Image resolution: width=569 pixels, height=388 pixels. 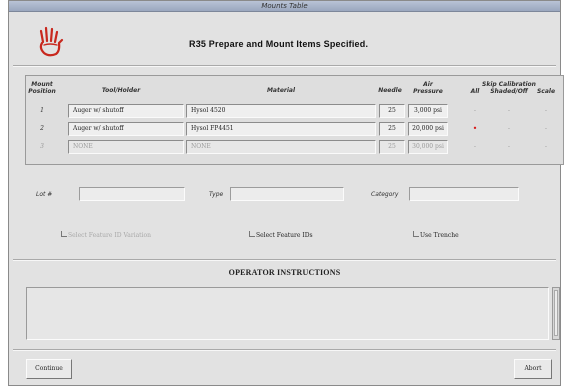 What do you see at coordinates (284, 37) in the screenshot?
I see `header: R35 Prepare and Mount Items Specified.` at bounding box center [284, 37].